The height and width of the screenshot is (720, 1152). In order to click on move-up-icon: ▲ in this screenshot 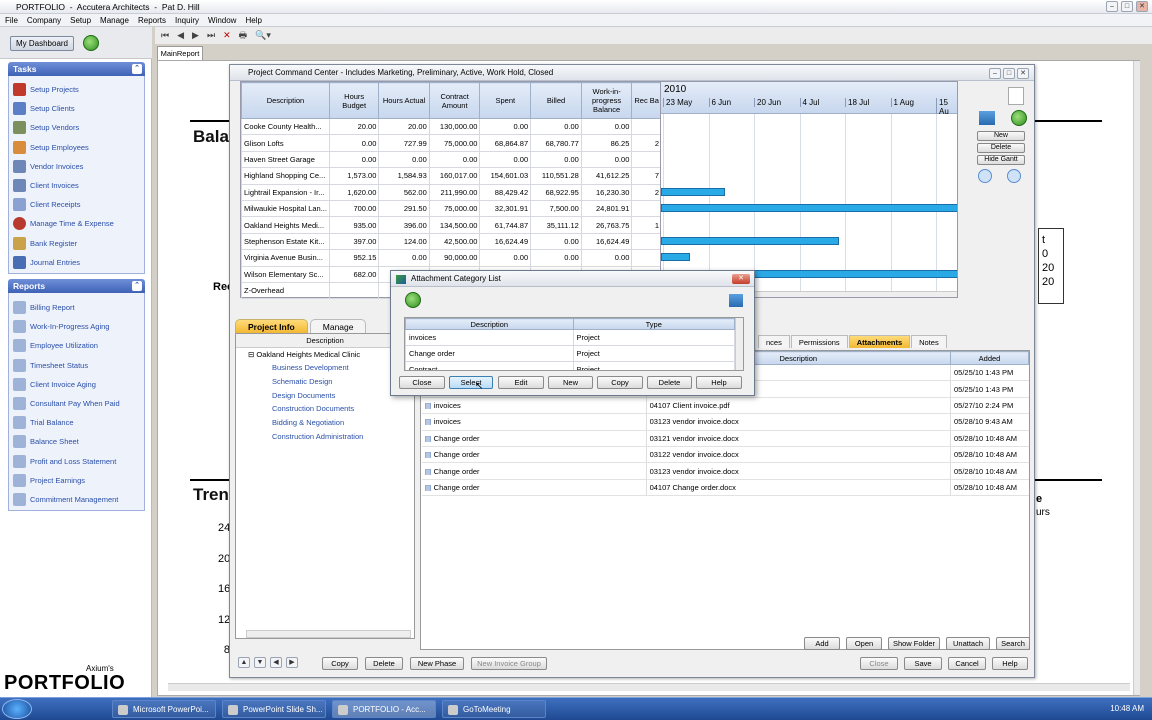, I will do `click(244, 662)`.